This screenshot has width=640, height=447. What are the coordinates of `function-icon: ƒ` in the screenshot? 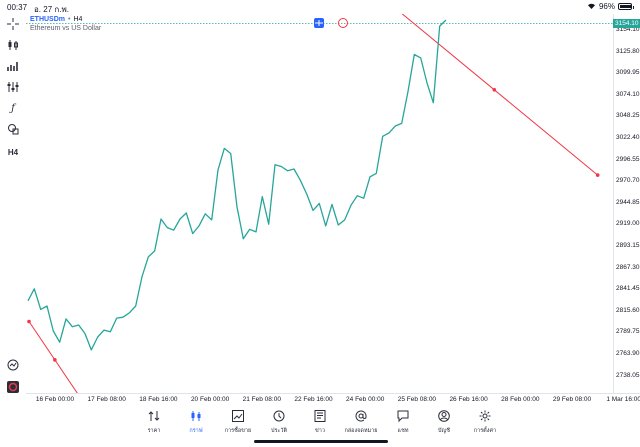 It's located at (13, 108).